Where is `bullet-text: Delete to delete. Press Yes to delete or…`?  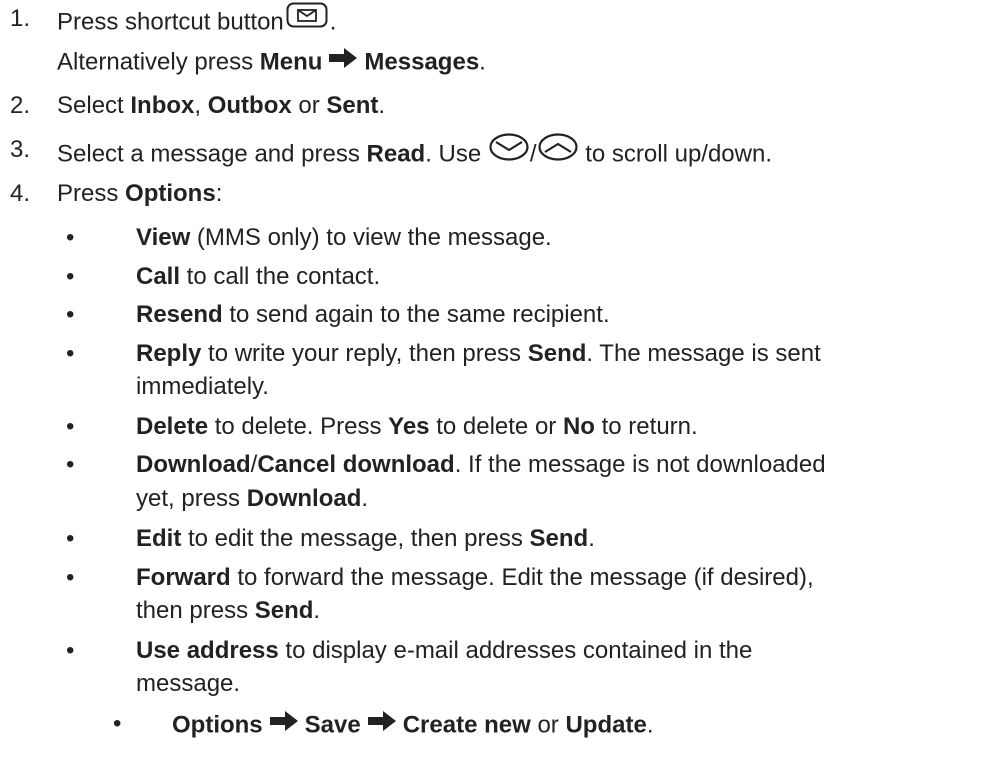
bullet-text: Delete to delete. Press Yes to delete or… is located at coordinates (417, 427).